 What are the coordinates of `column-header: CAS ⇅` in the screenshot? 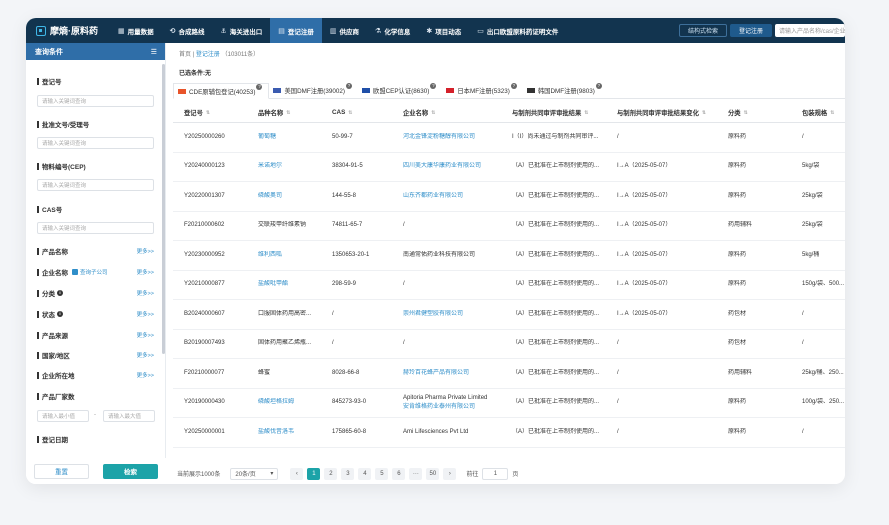 It's located at (356, 112).